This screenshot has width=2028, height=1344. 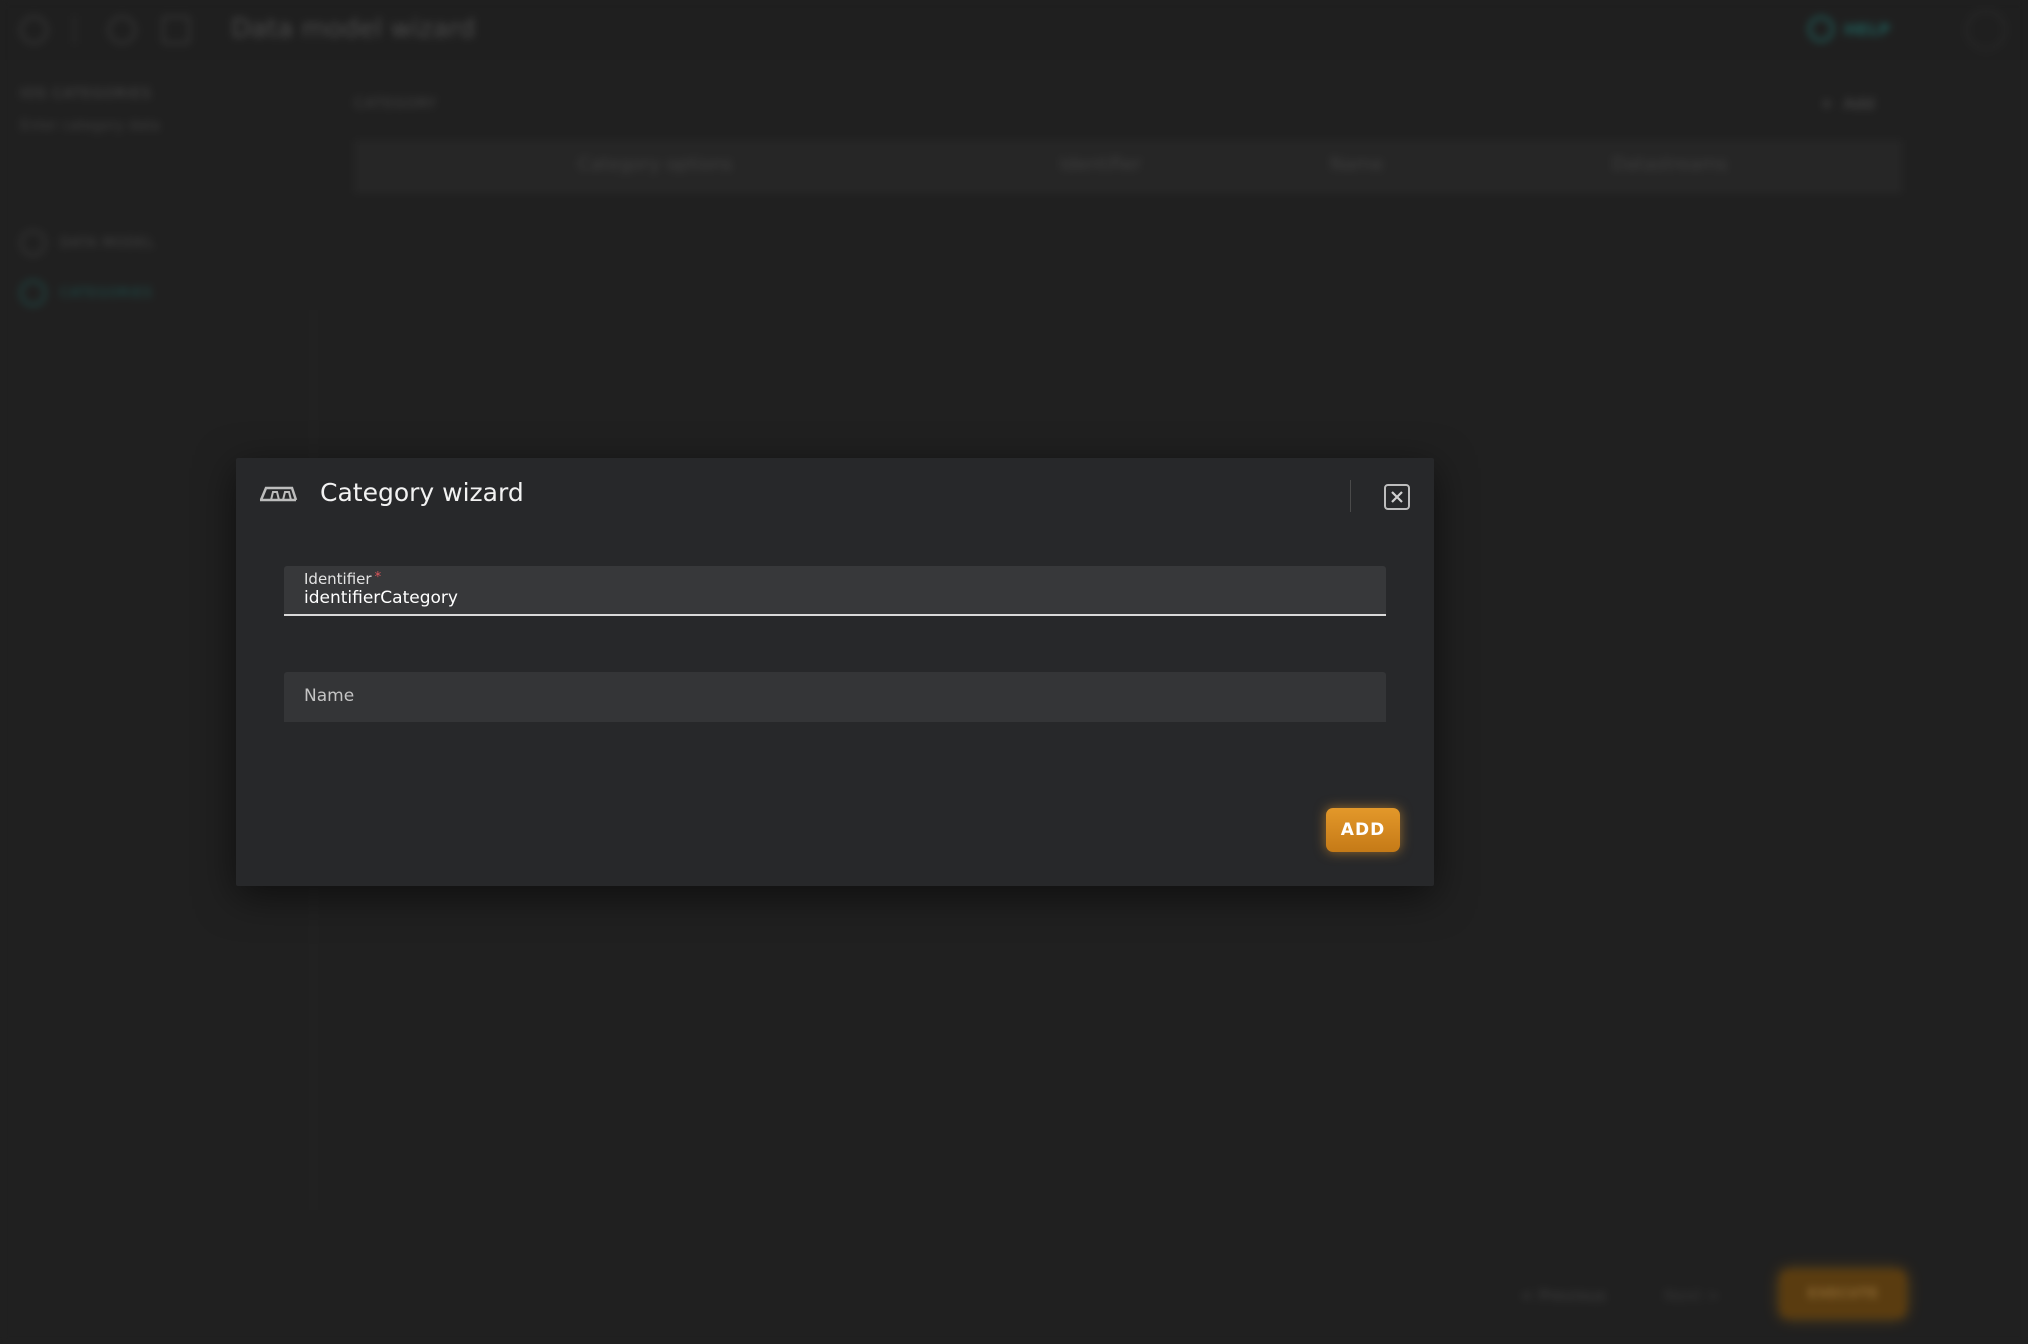 What do you see at coordinates (422, 492) in the screenshot?
I see `dialog-title: Category wizard` at bounding box center [422, 492].